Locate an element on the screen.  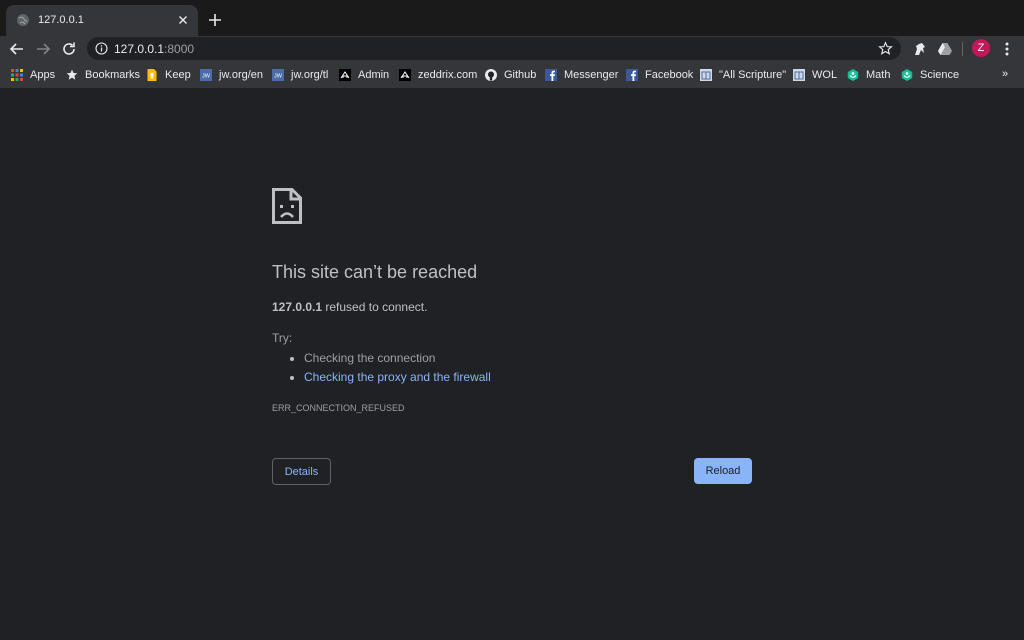
bookmark-label: jw.org/tl is located at coordinates (310, 75).